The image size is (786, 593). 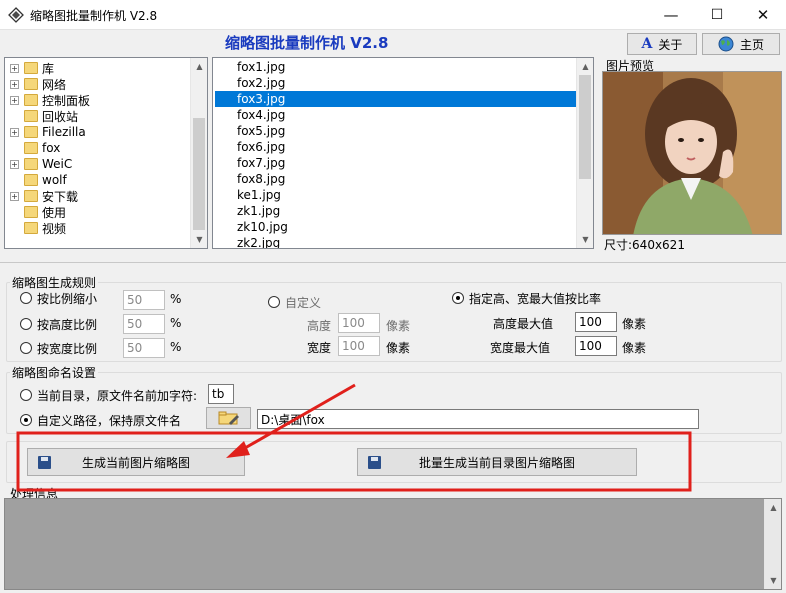 I want to click on tree-item-label: 控制面板, so click(x=66, y=100).